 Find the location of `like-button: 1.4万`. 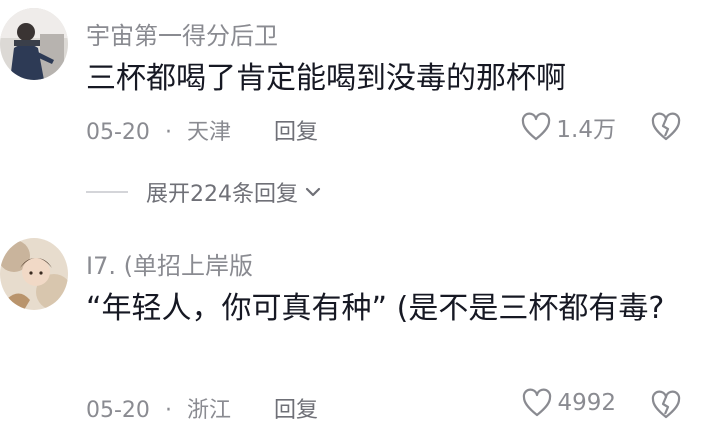

like-button: 1.4万 is located at coordinates (568, 127).